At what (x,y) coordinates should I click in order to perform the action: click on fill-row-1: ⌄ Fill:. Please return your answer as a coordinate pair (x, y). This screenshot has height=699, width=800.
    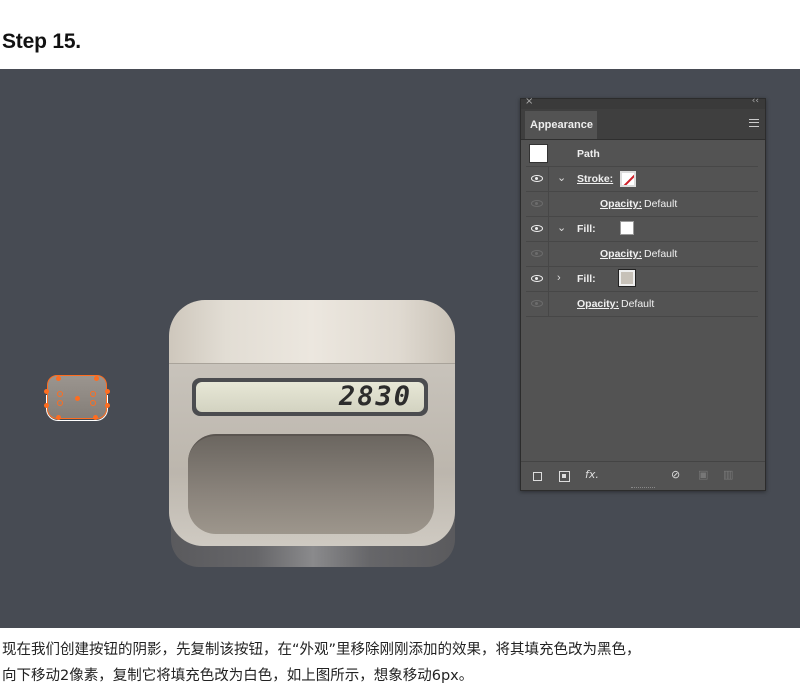
    Looking at the image, I should click on (642, 229).